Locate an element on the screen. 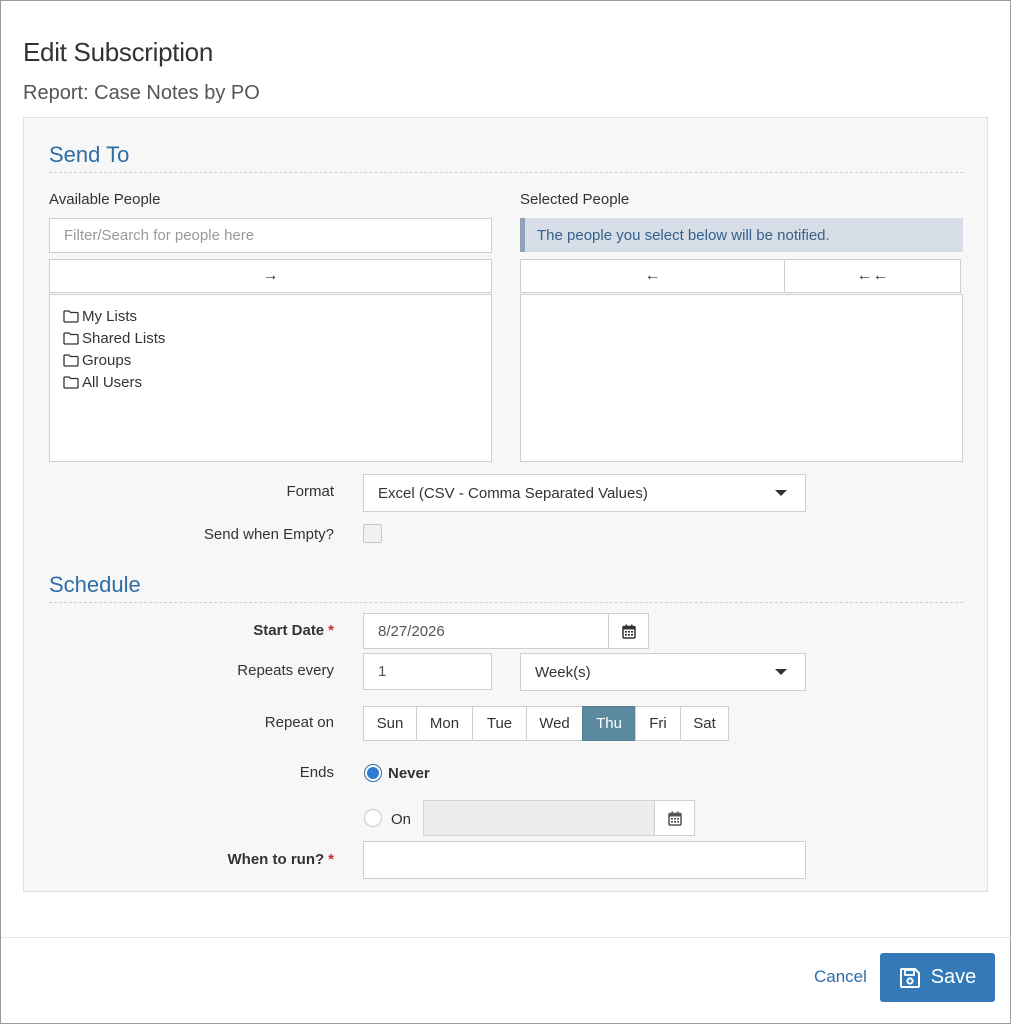  tree-item-label: Groups is located at coordinates (107, 360).